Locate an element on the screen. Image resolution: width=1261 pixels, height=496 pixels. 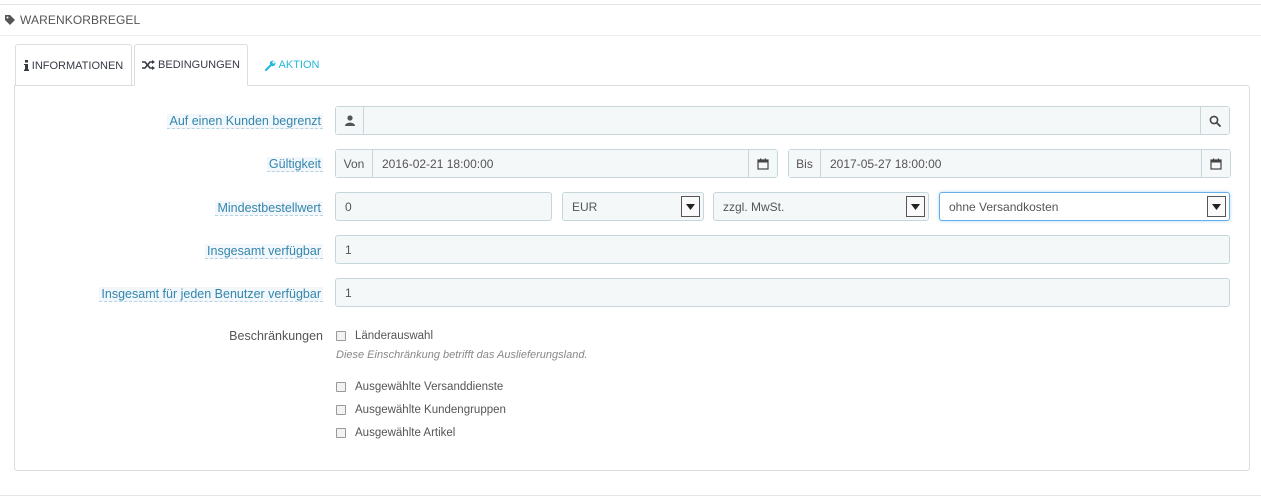
minimum-label: Mindestbestellwert is located at coordinates (269, 208).